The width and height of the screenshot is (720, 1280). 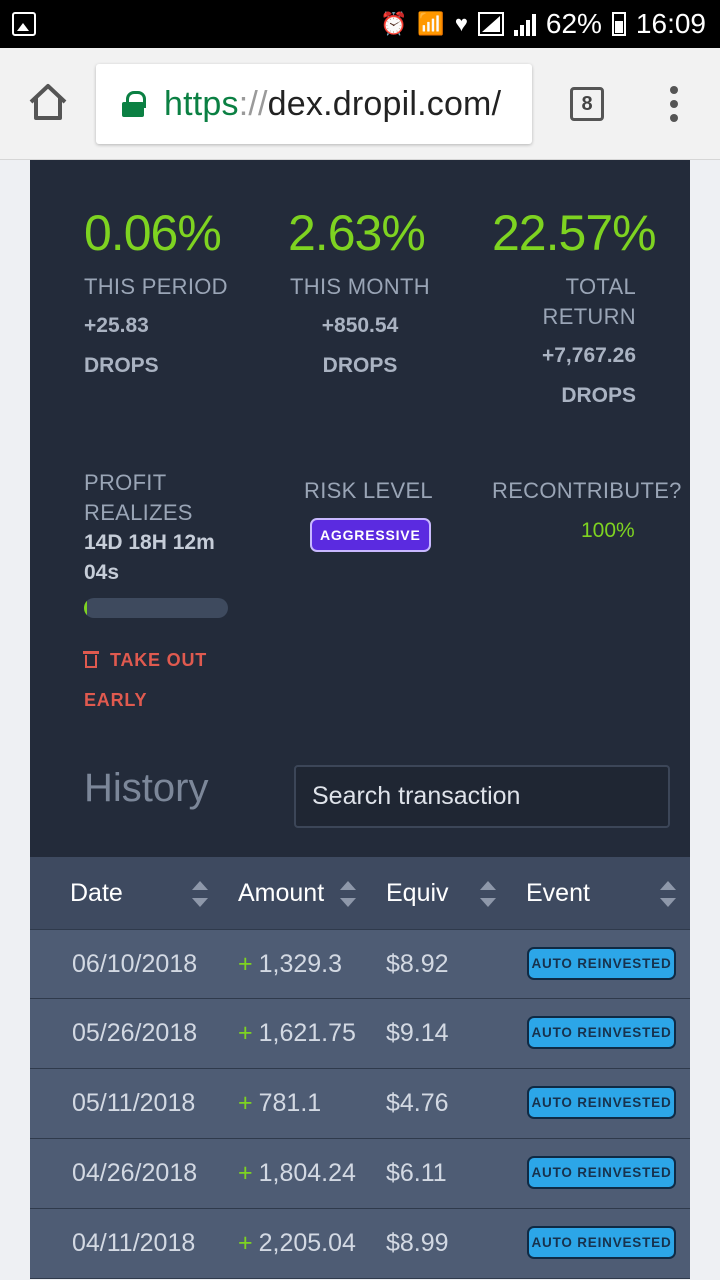 I want to click on cellular-signal-icon, so click(x=524, y=24).